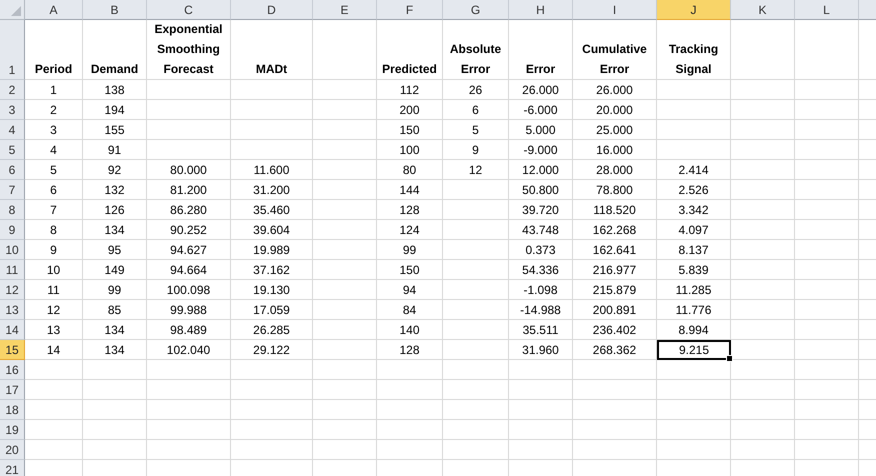 The height and width of the screenshot is (476, 876). I want to click on row-header: 15, so click(12, 350).